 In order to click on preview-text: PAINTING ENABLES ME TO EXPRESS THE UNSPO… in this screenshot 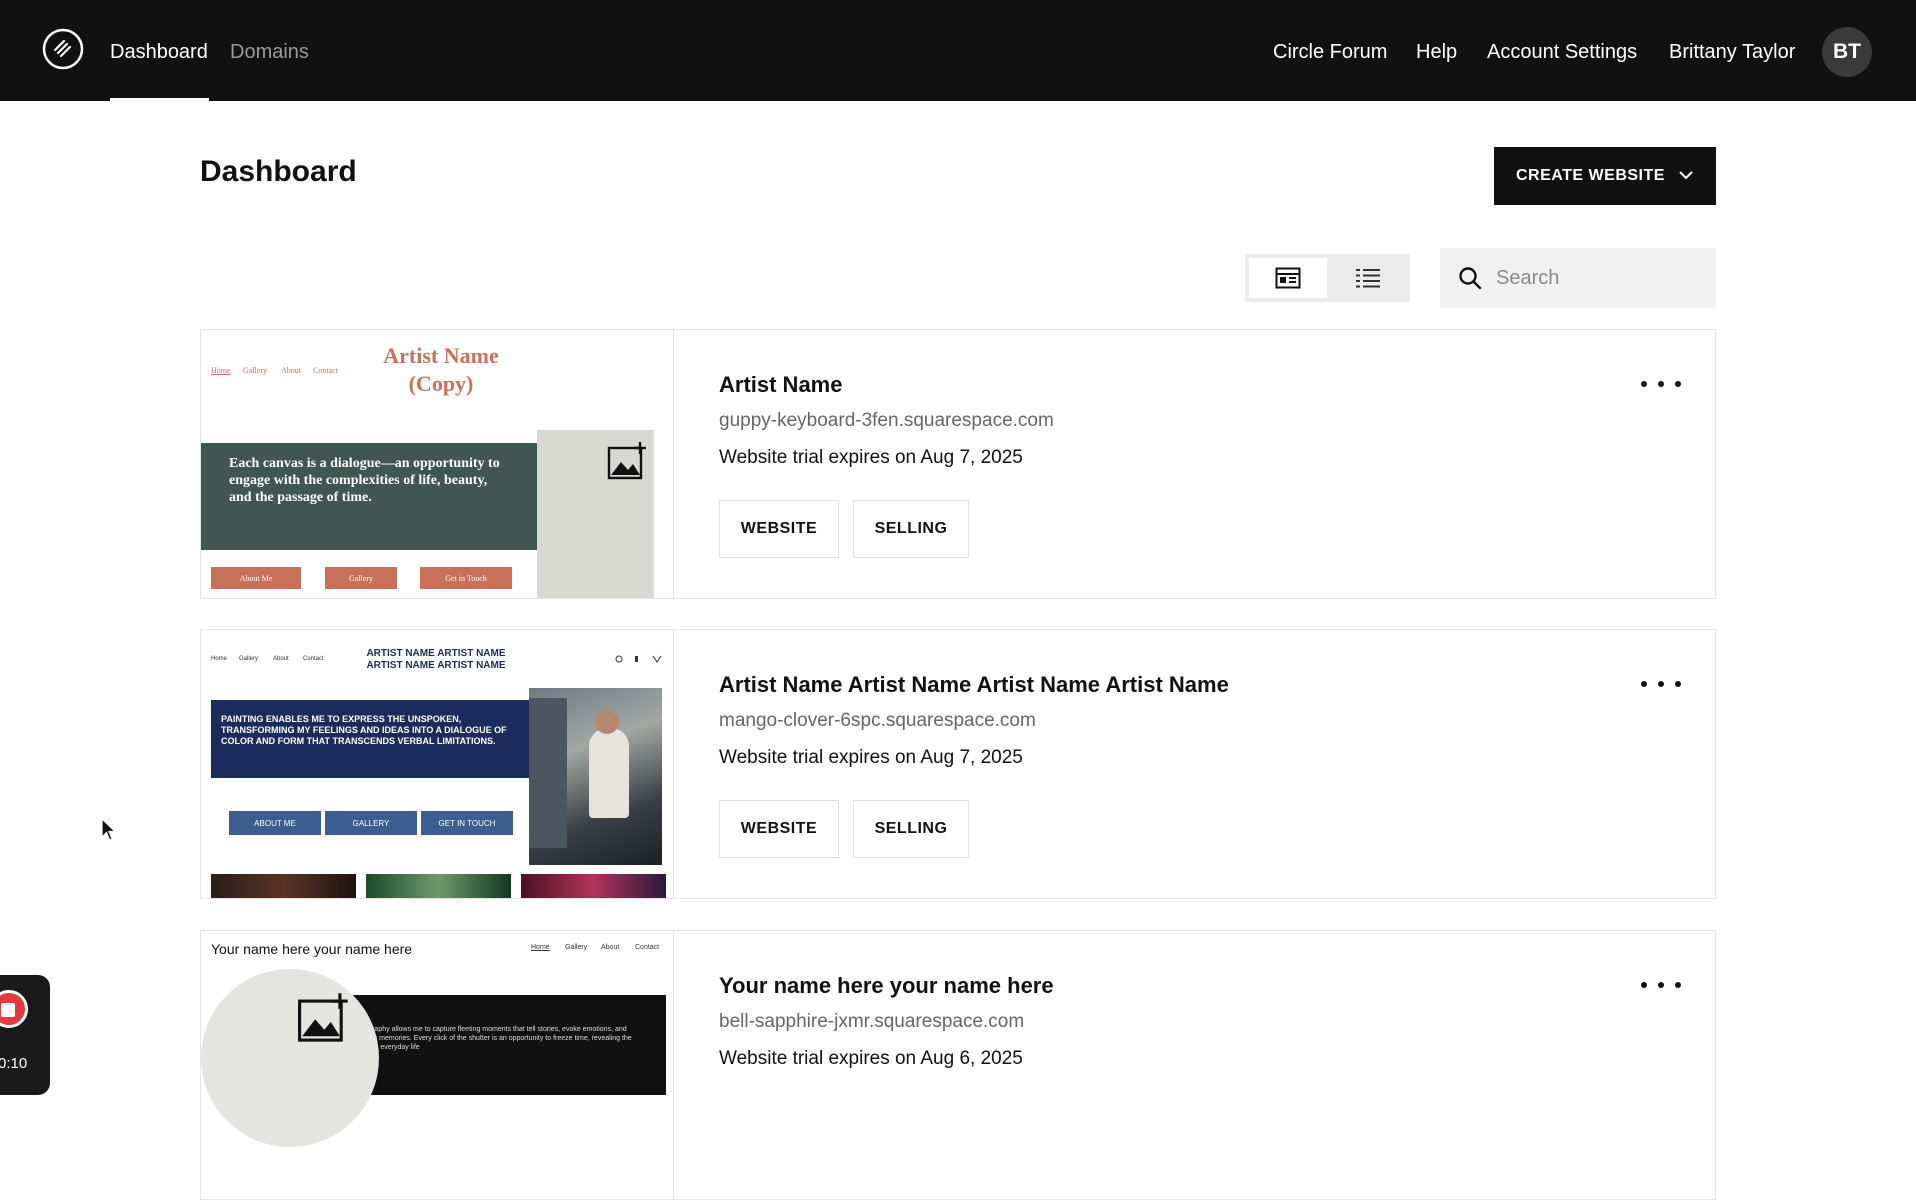, I will do `click(364, 730)`.